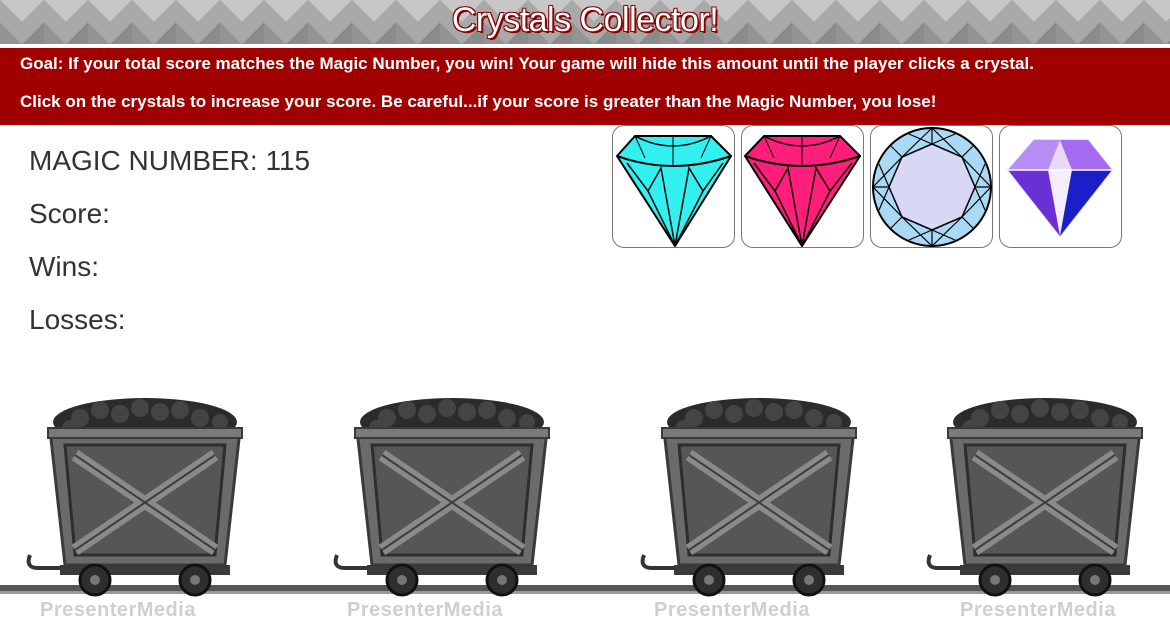  I want to click on cyan-crystal-icon, so click(674, 191).